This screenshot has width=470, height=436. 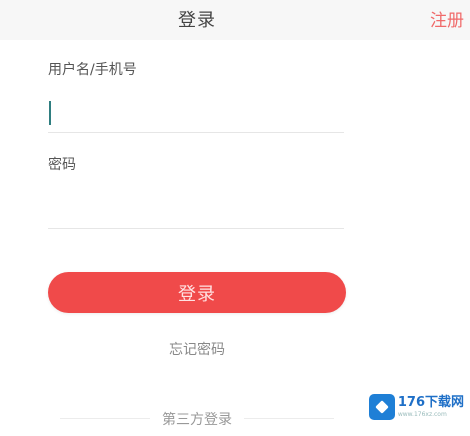 I want to click on watermark-brand: 176下载网, so click(x=430, y=402).